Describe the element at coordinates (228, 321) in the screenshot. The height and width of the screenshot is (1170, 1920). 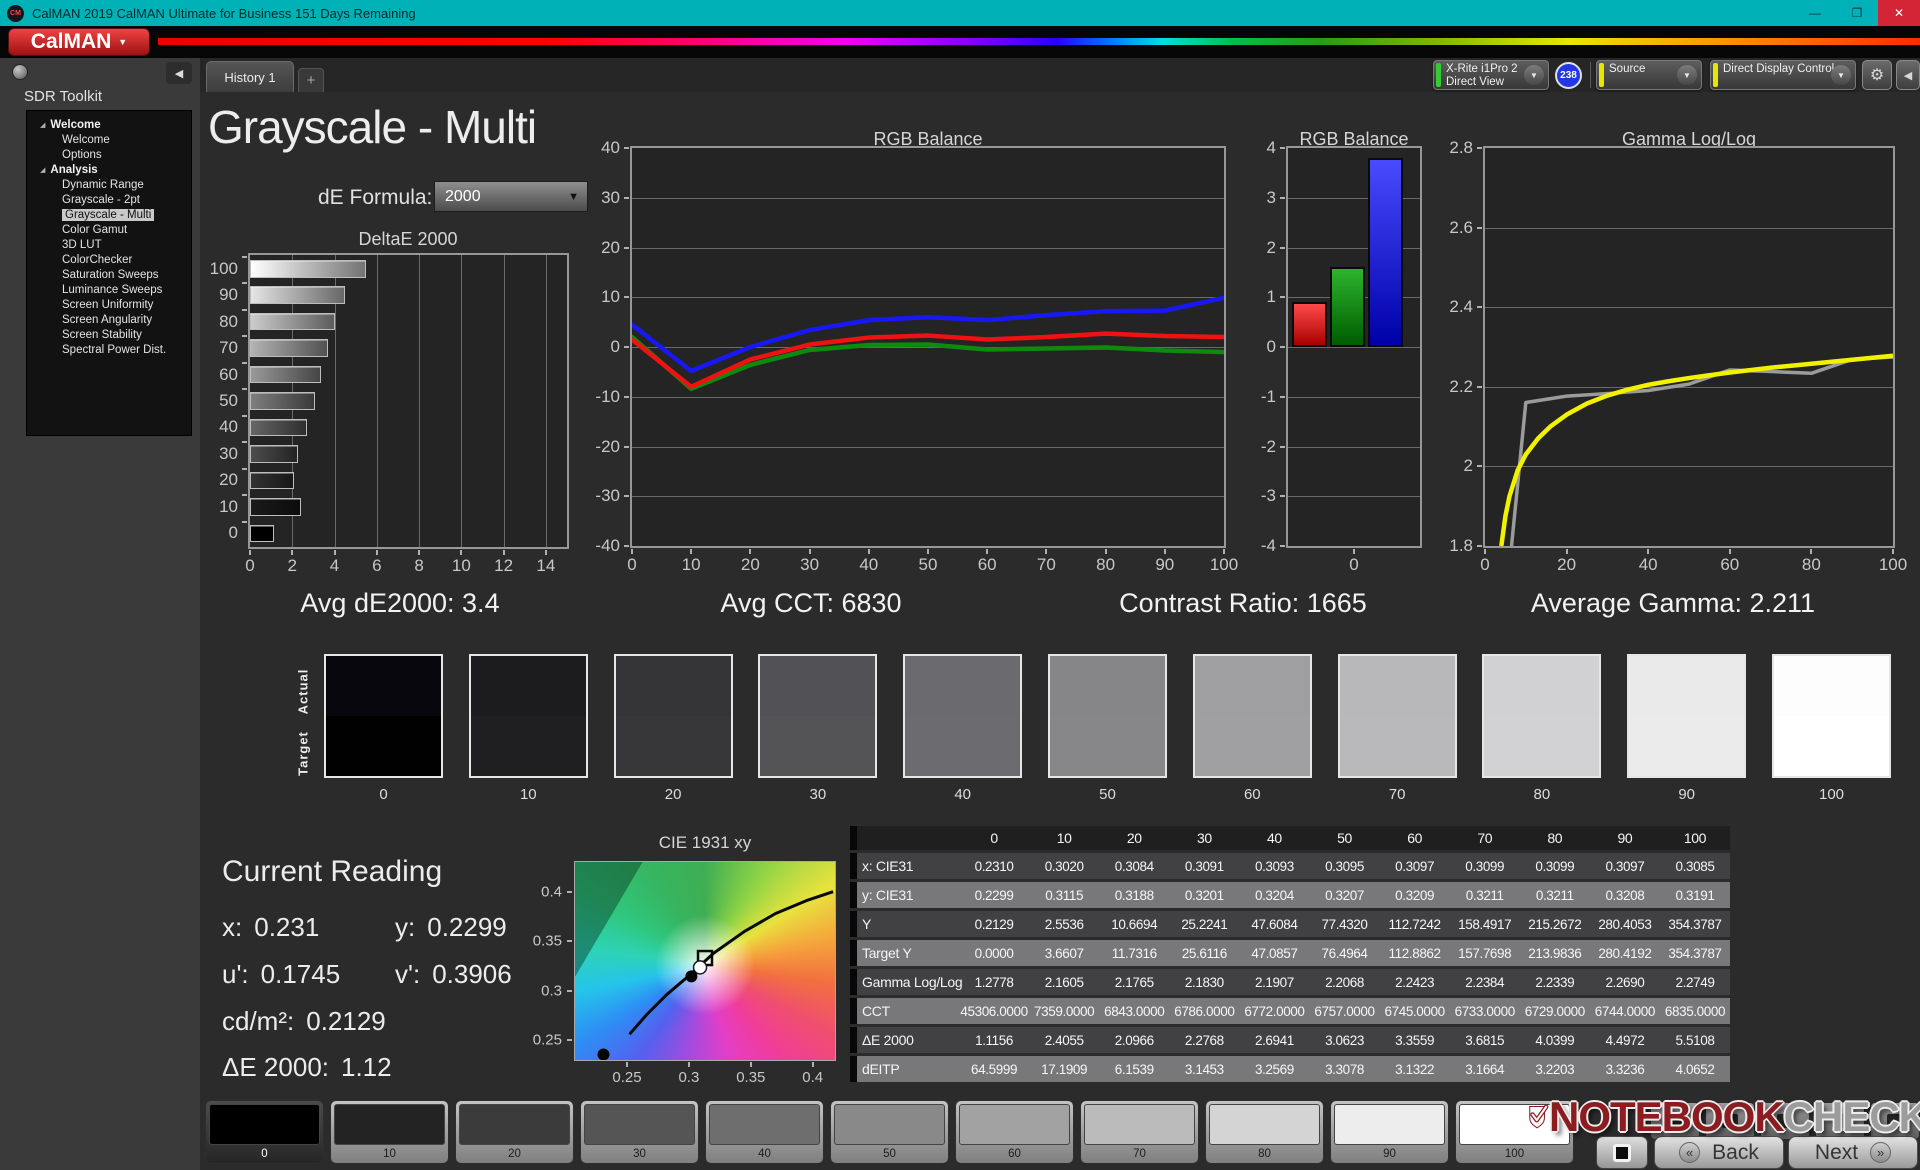
I see `deltae-category-label: 80` at that location.